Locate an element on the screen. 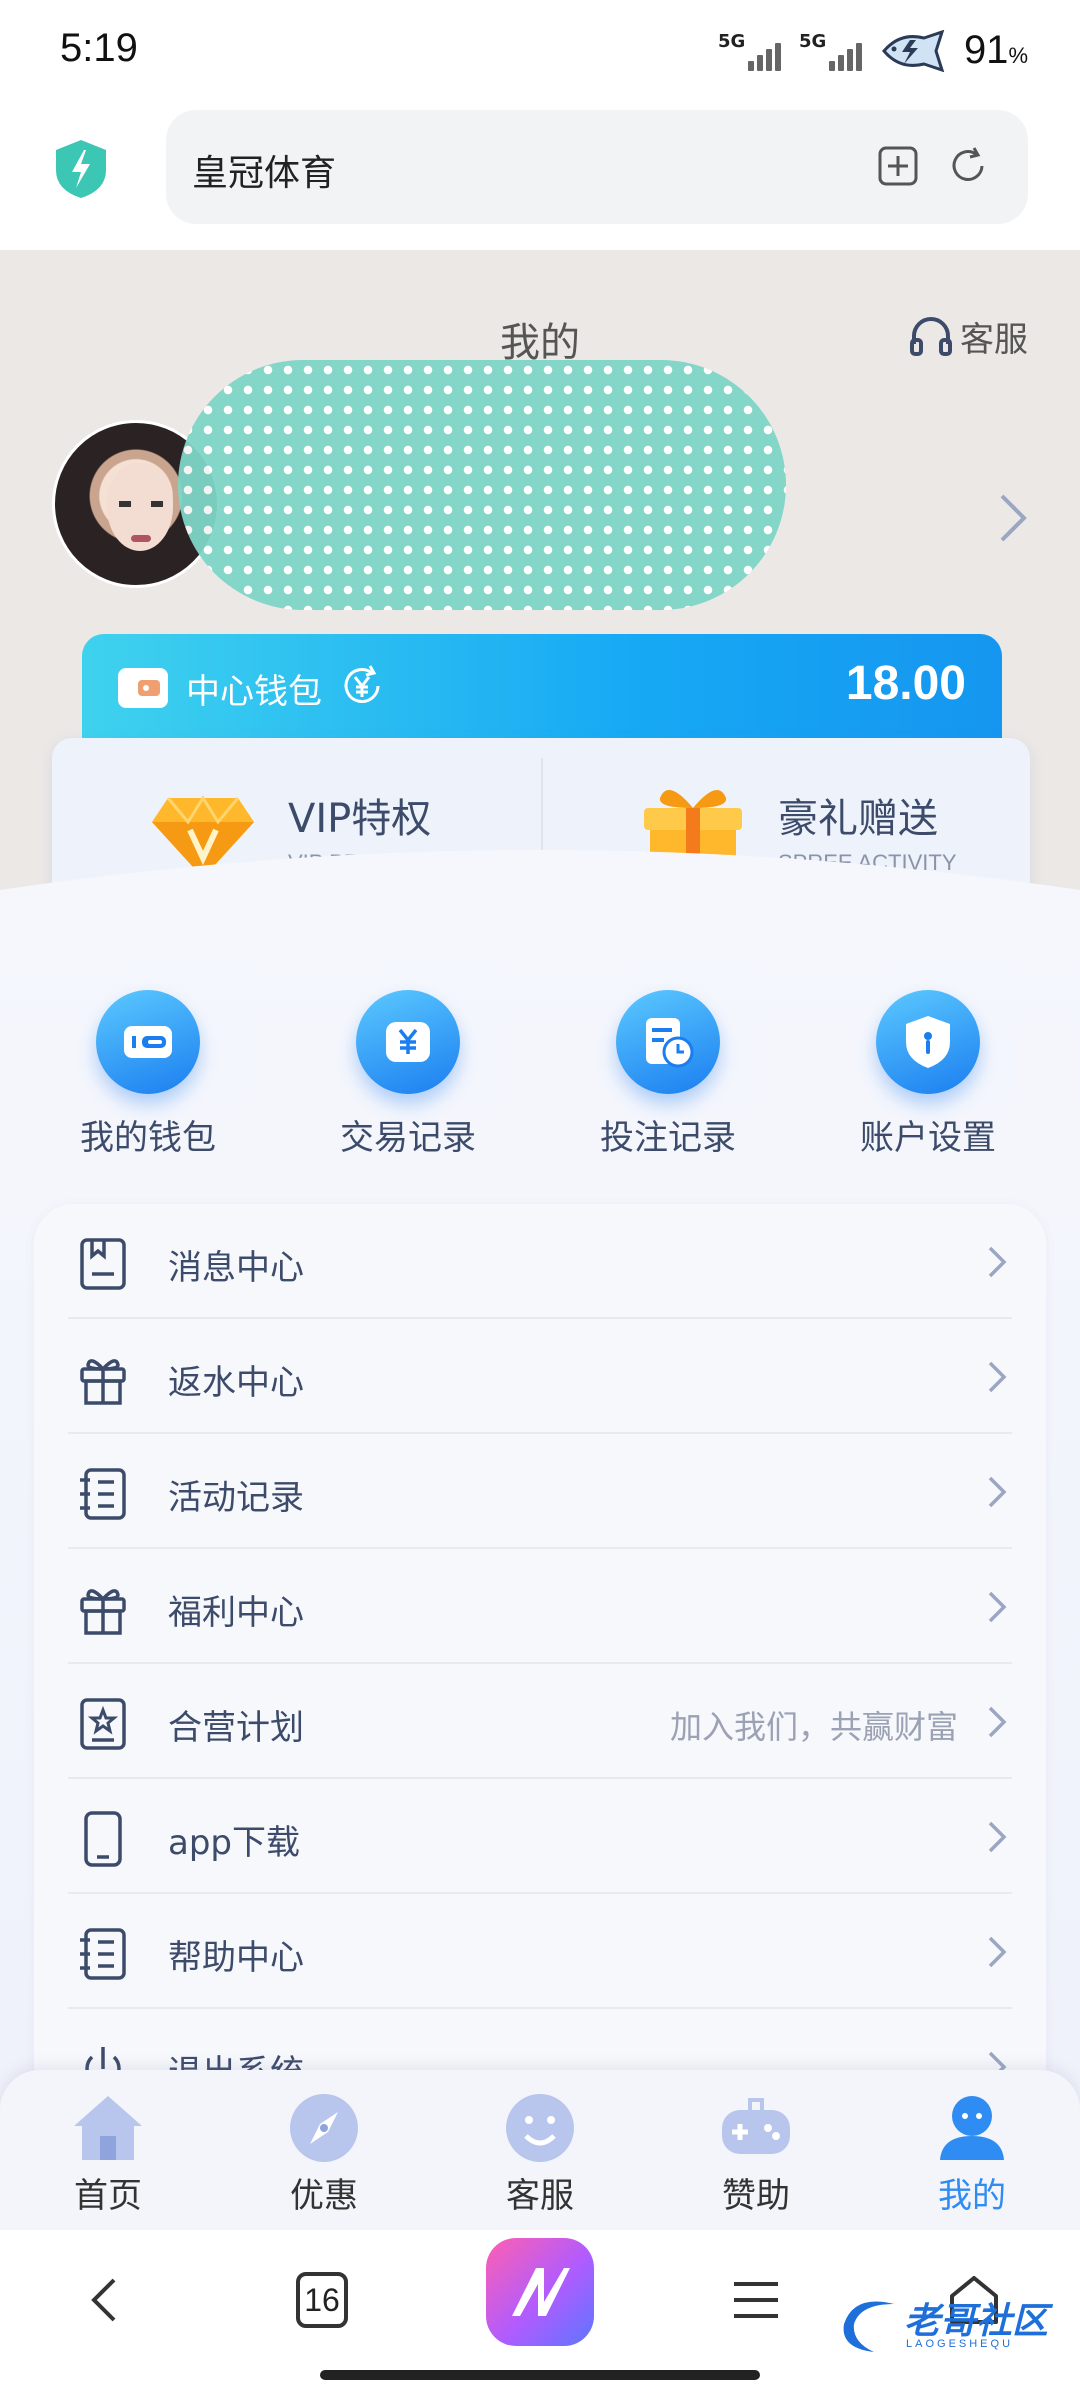 This screenshot has width=1080, height=2400. watermark: 老哥社区 LAOGESHEQU is located at coordinates (949, 2325).